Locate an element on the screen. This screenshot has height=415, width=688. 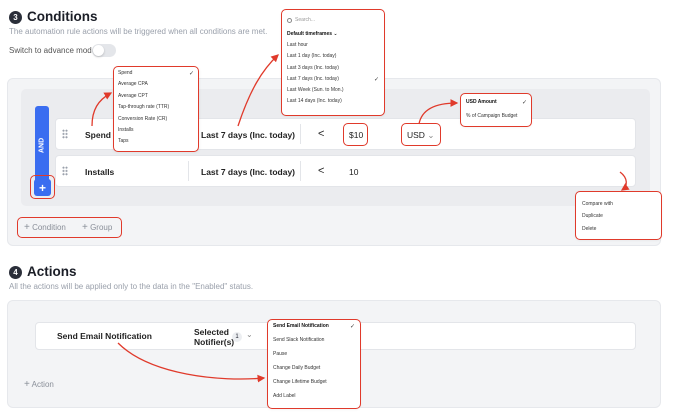
actions-title: Actions is located at coordinates (52, 271).